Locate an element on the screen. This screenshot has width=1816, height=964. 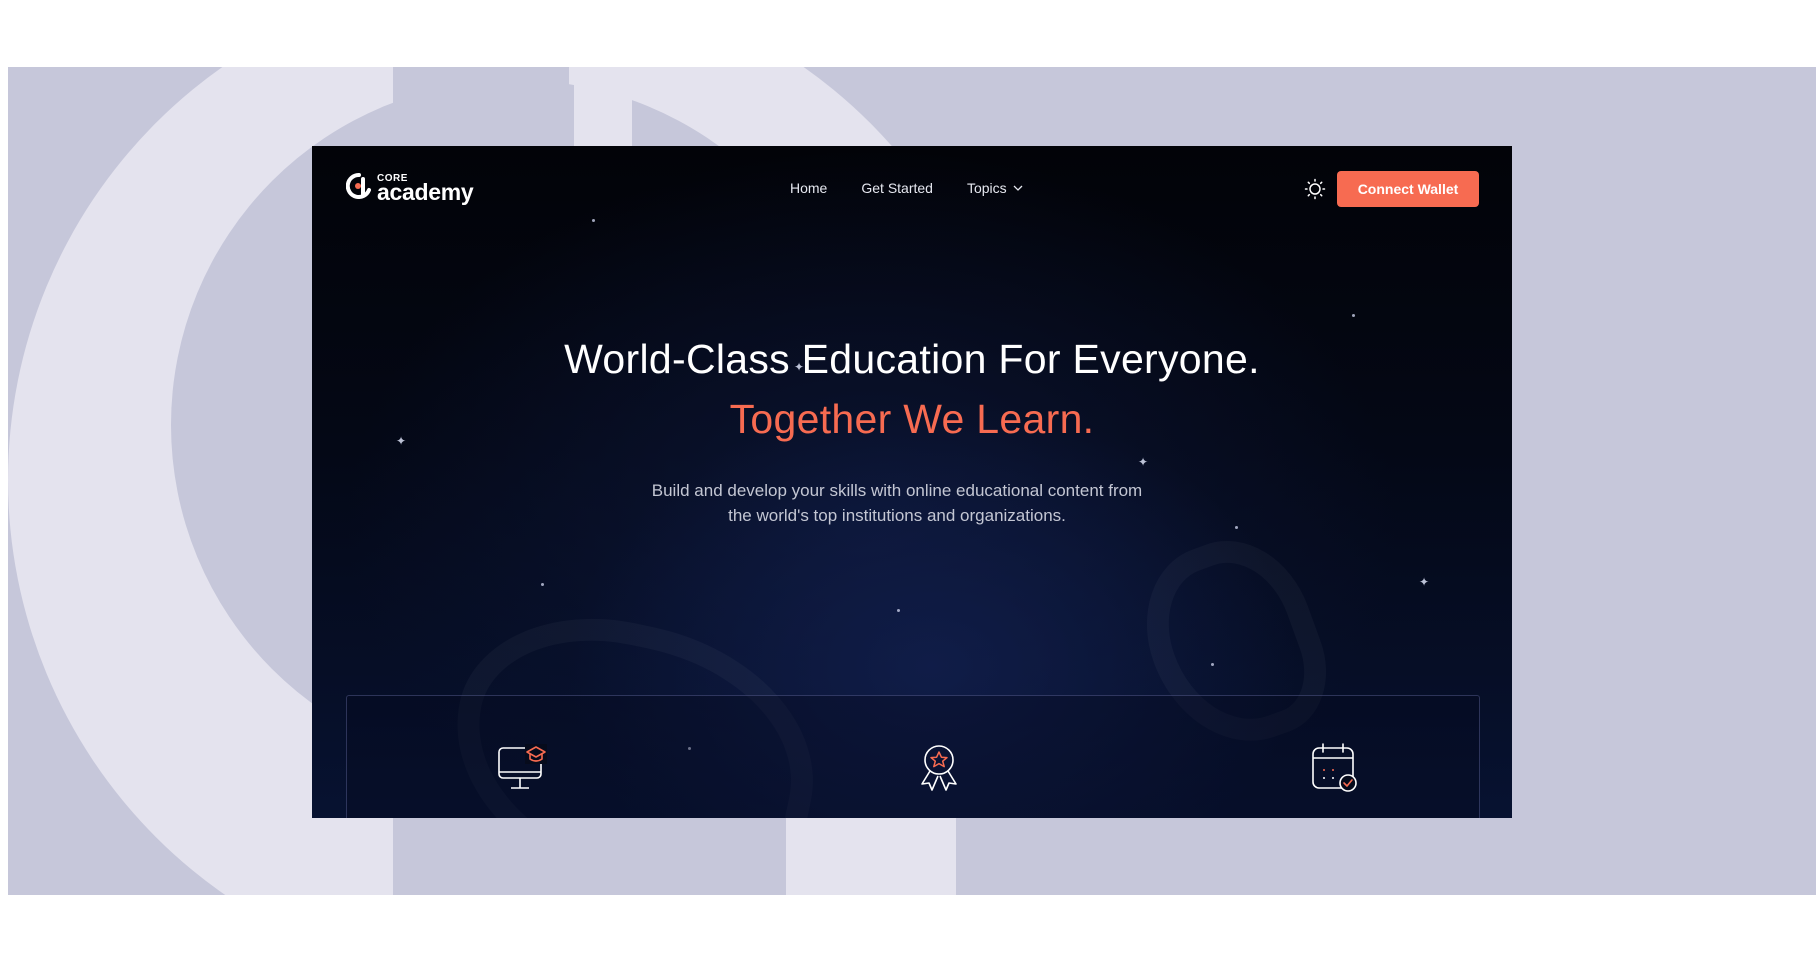
logo: CORE academy is located at coordinates (416, 188).